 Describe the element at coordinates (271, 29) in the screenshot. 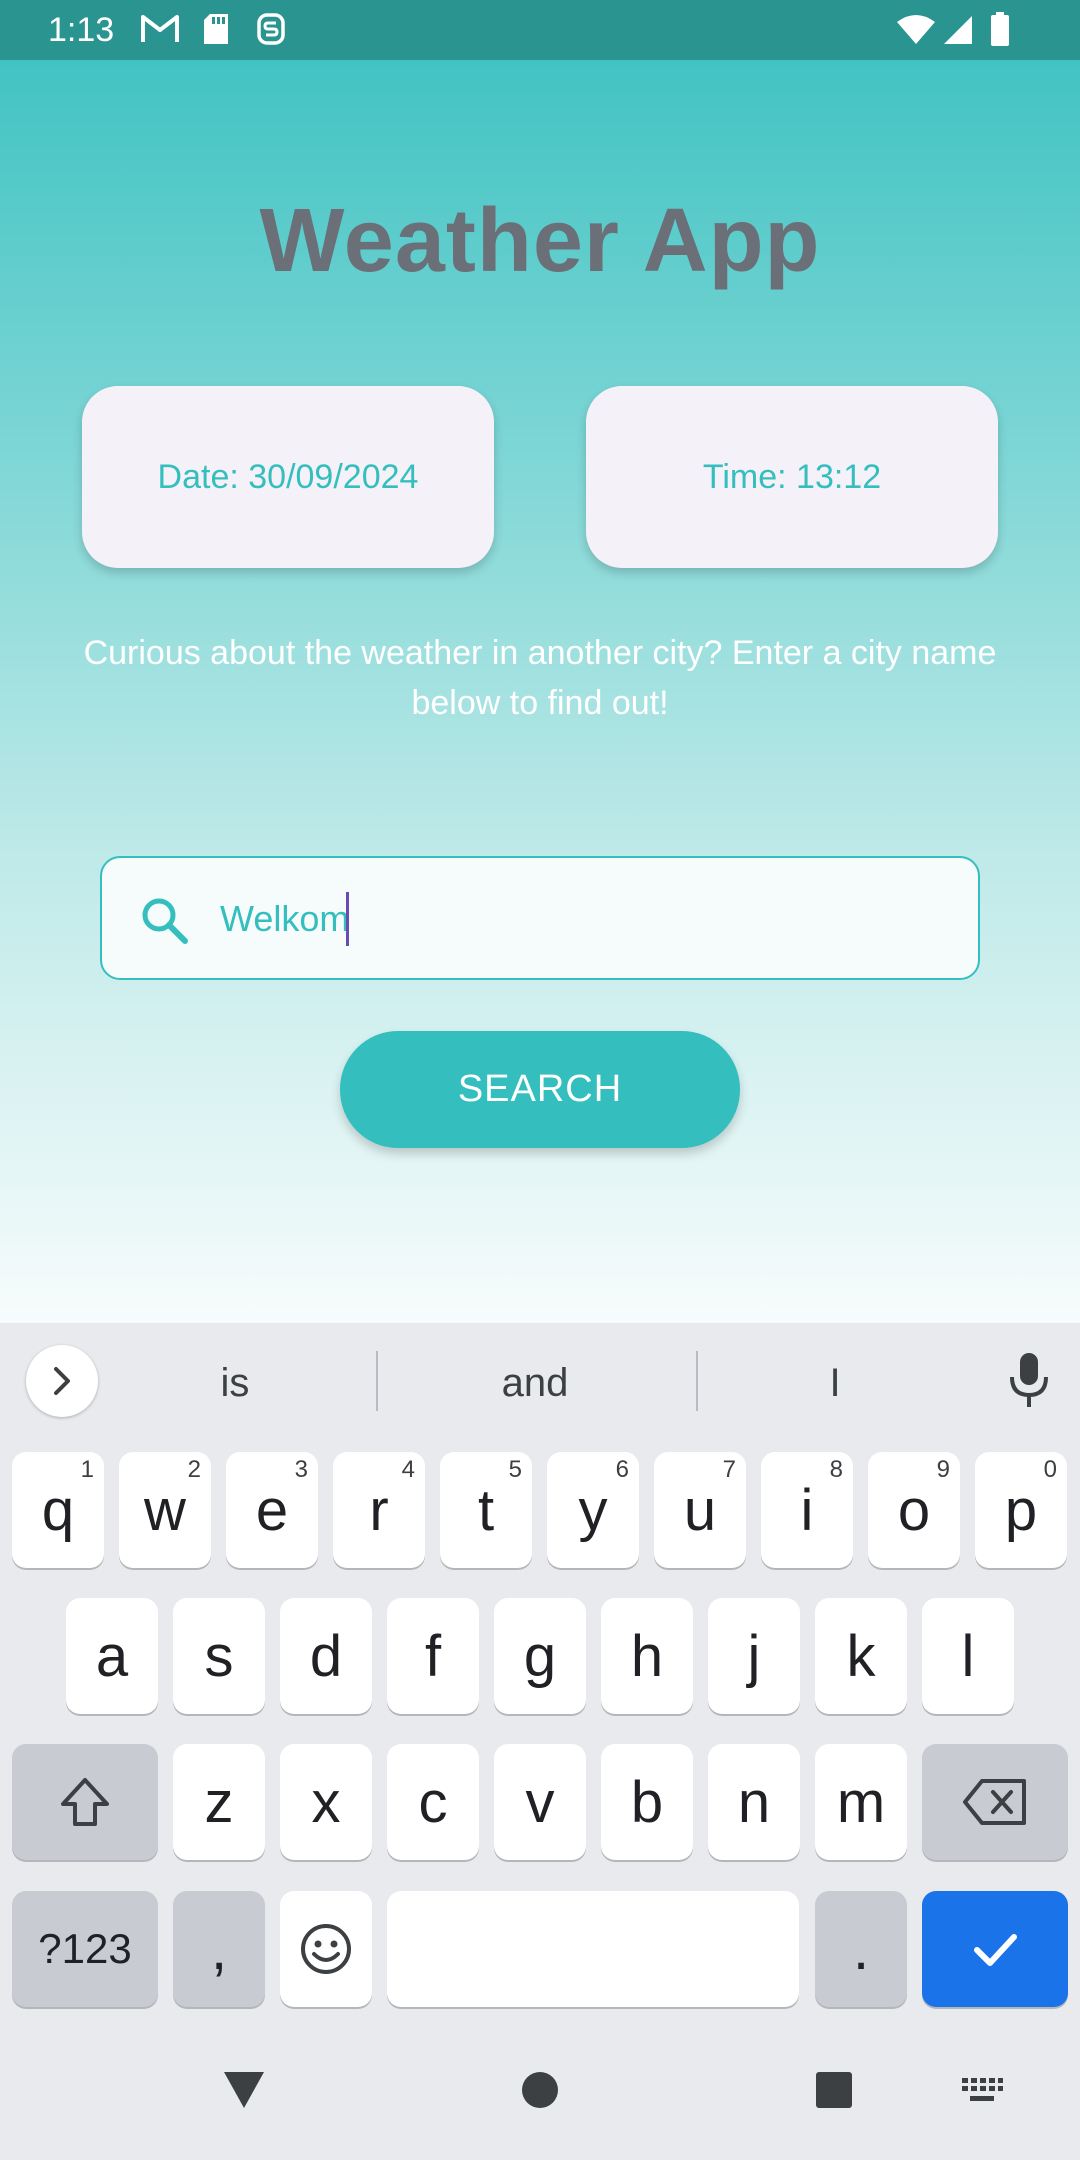

I see `sync-icon` at that location.